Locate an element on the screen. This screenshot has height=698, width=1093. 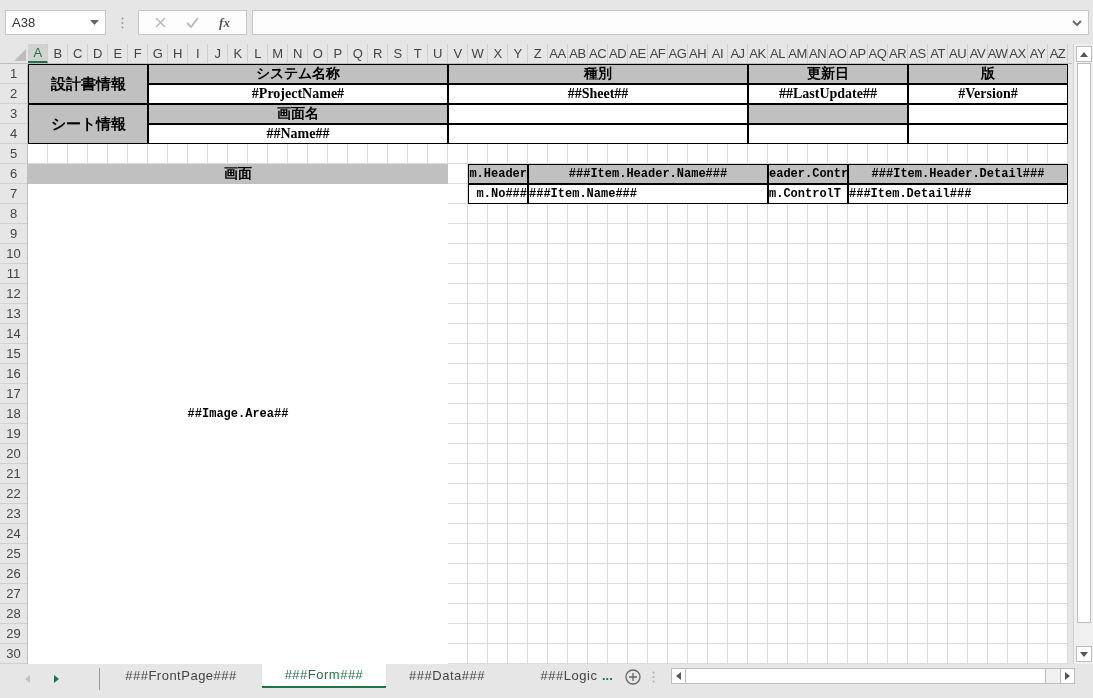
column-header: AT is located at coordinates (938, 53).